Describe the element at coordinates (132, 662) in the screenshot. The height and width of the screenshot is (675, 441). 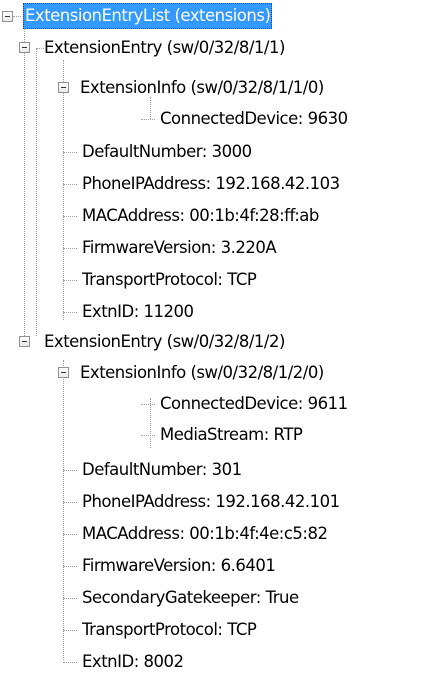
I see `tree-node-extn-id-2: ExtnID: 8002` at that location.